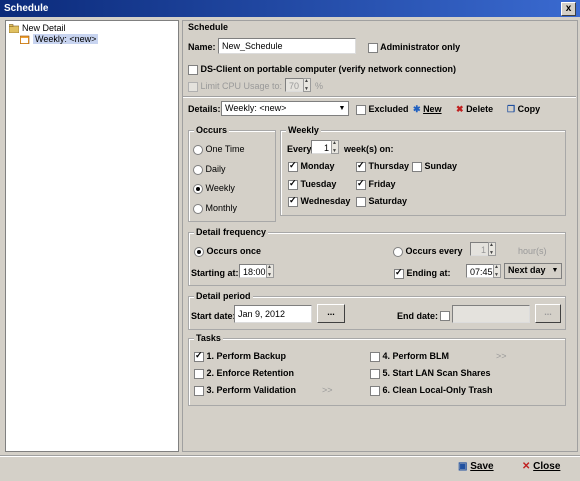 This screenshot has width=580, height=481. Describe the element at coordinates (322, 147) in the screenshot. I see `weeks-input: 1` at that location.